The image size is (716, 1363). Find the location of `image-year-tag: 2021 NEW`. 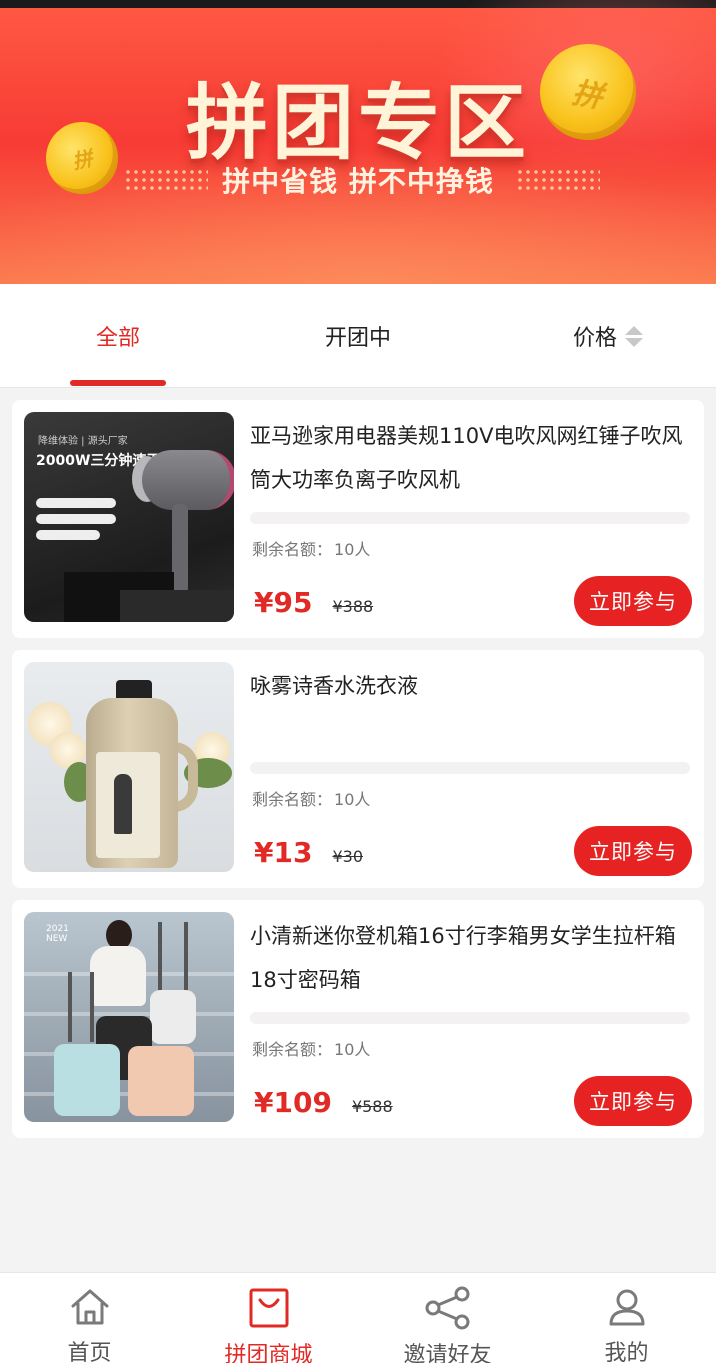

image-year-tag: 2021 NEW is located at coordinates (57, 934).